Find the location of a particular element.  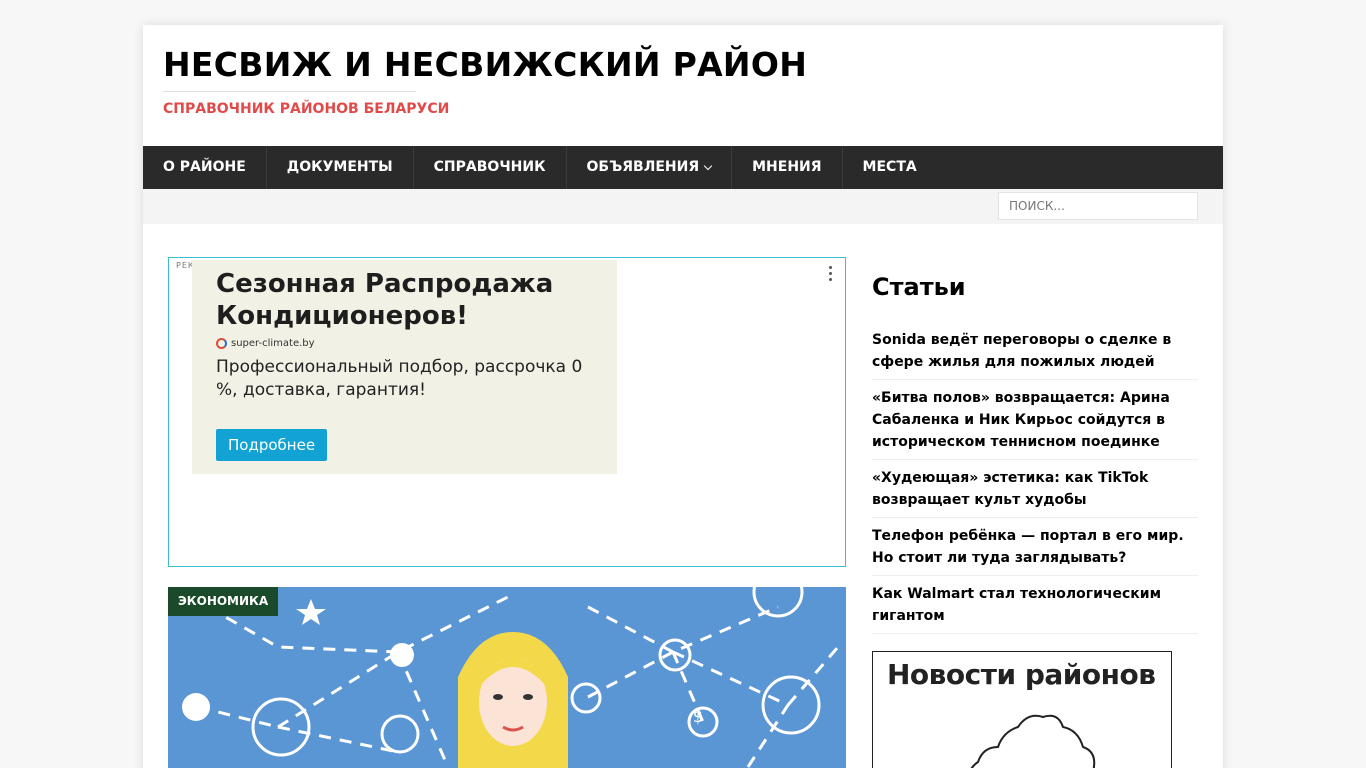

search-input is located at coordinates (1098, 206).